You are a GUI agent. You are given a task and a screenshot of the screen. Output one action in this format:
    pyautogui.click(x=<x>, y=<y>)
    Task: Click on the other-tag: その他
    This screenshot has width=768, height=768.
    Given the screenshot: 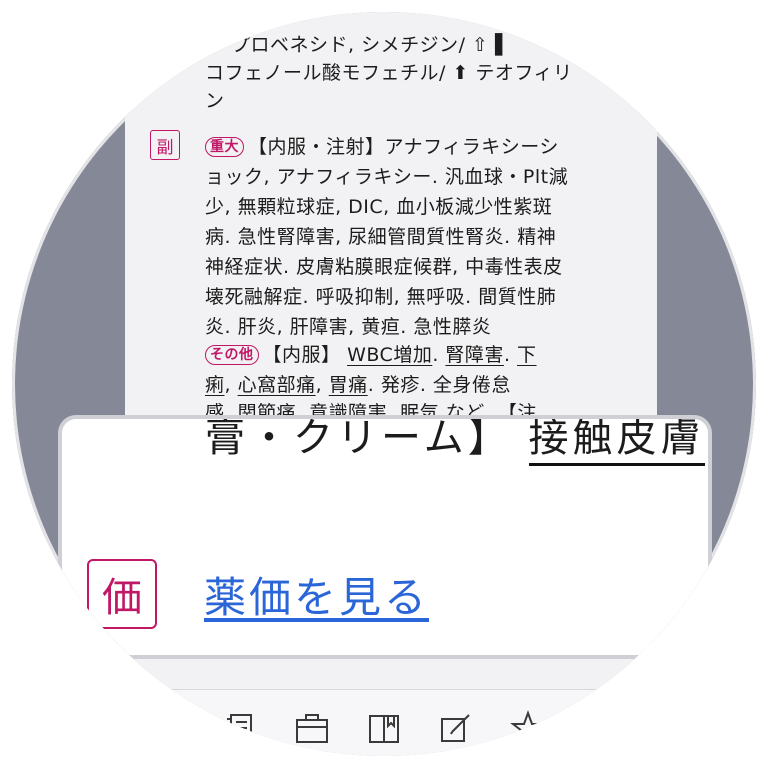 What is the action you would take?
    pyautogui.click(x=232, y=355)
    